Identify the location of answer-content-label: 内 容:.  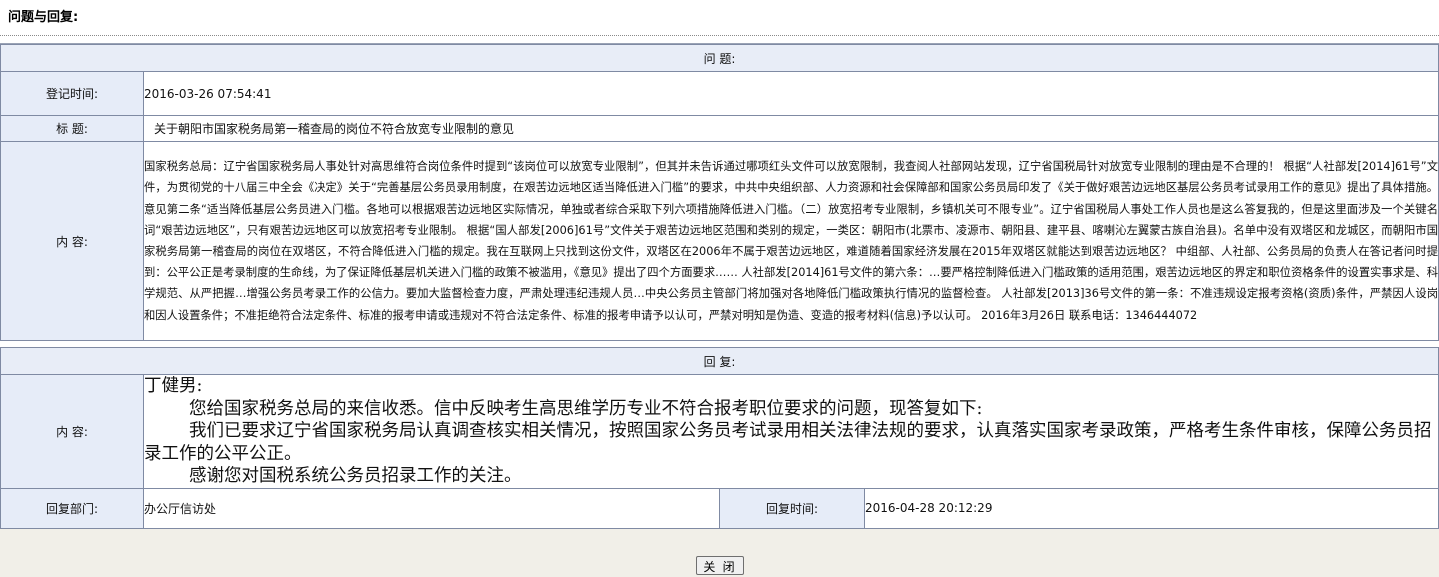
(72, 431).